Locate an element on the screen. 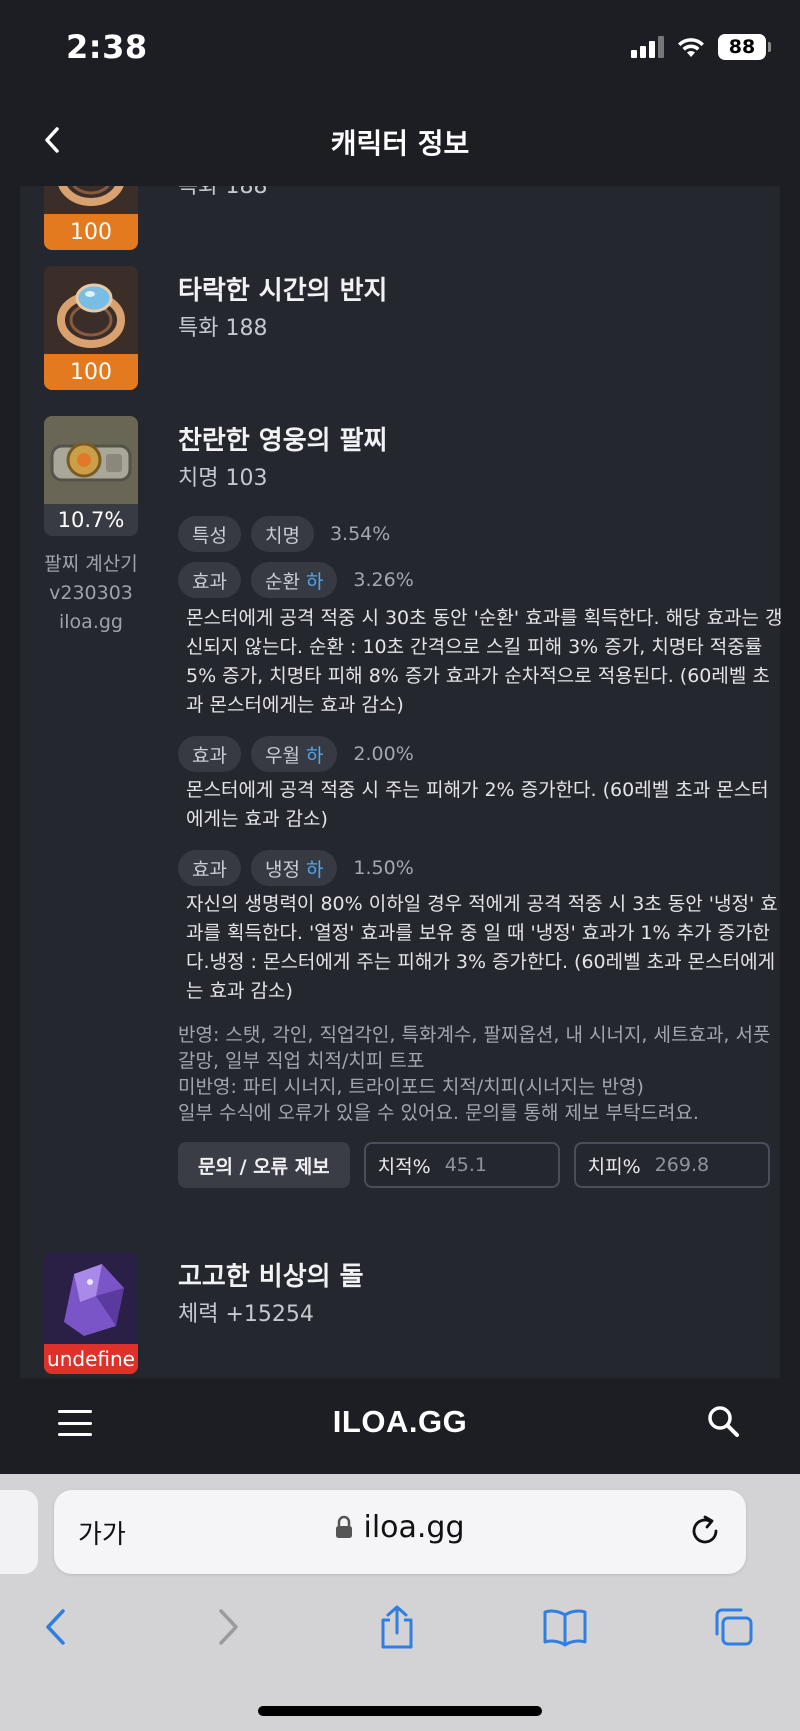 This screenshot has height=1731, width=800. browser-back-button is located at coordinates (55, 1627).